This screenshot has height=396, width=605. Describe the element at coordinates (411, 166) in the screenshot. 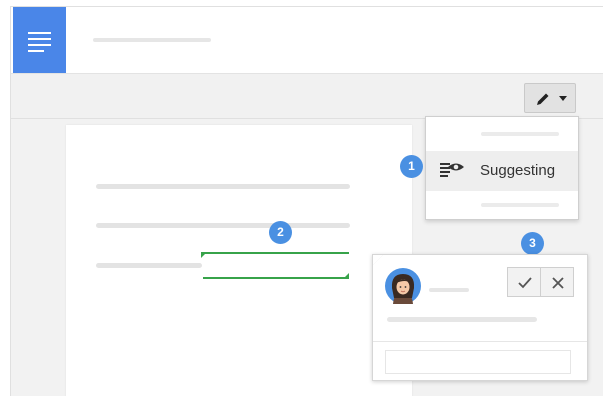

I see `callout-badge-1: 1` at that location.